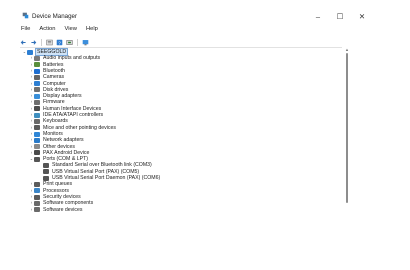 This screenshot has height=270, width=410. What do you see at coordinates (30, 52) in the screenshot?
I see `computer-root-icon` at bounding box center [30, 52].